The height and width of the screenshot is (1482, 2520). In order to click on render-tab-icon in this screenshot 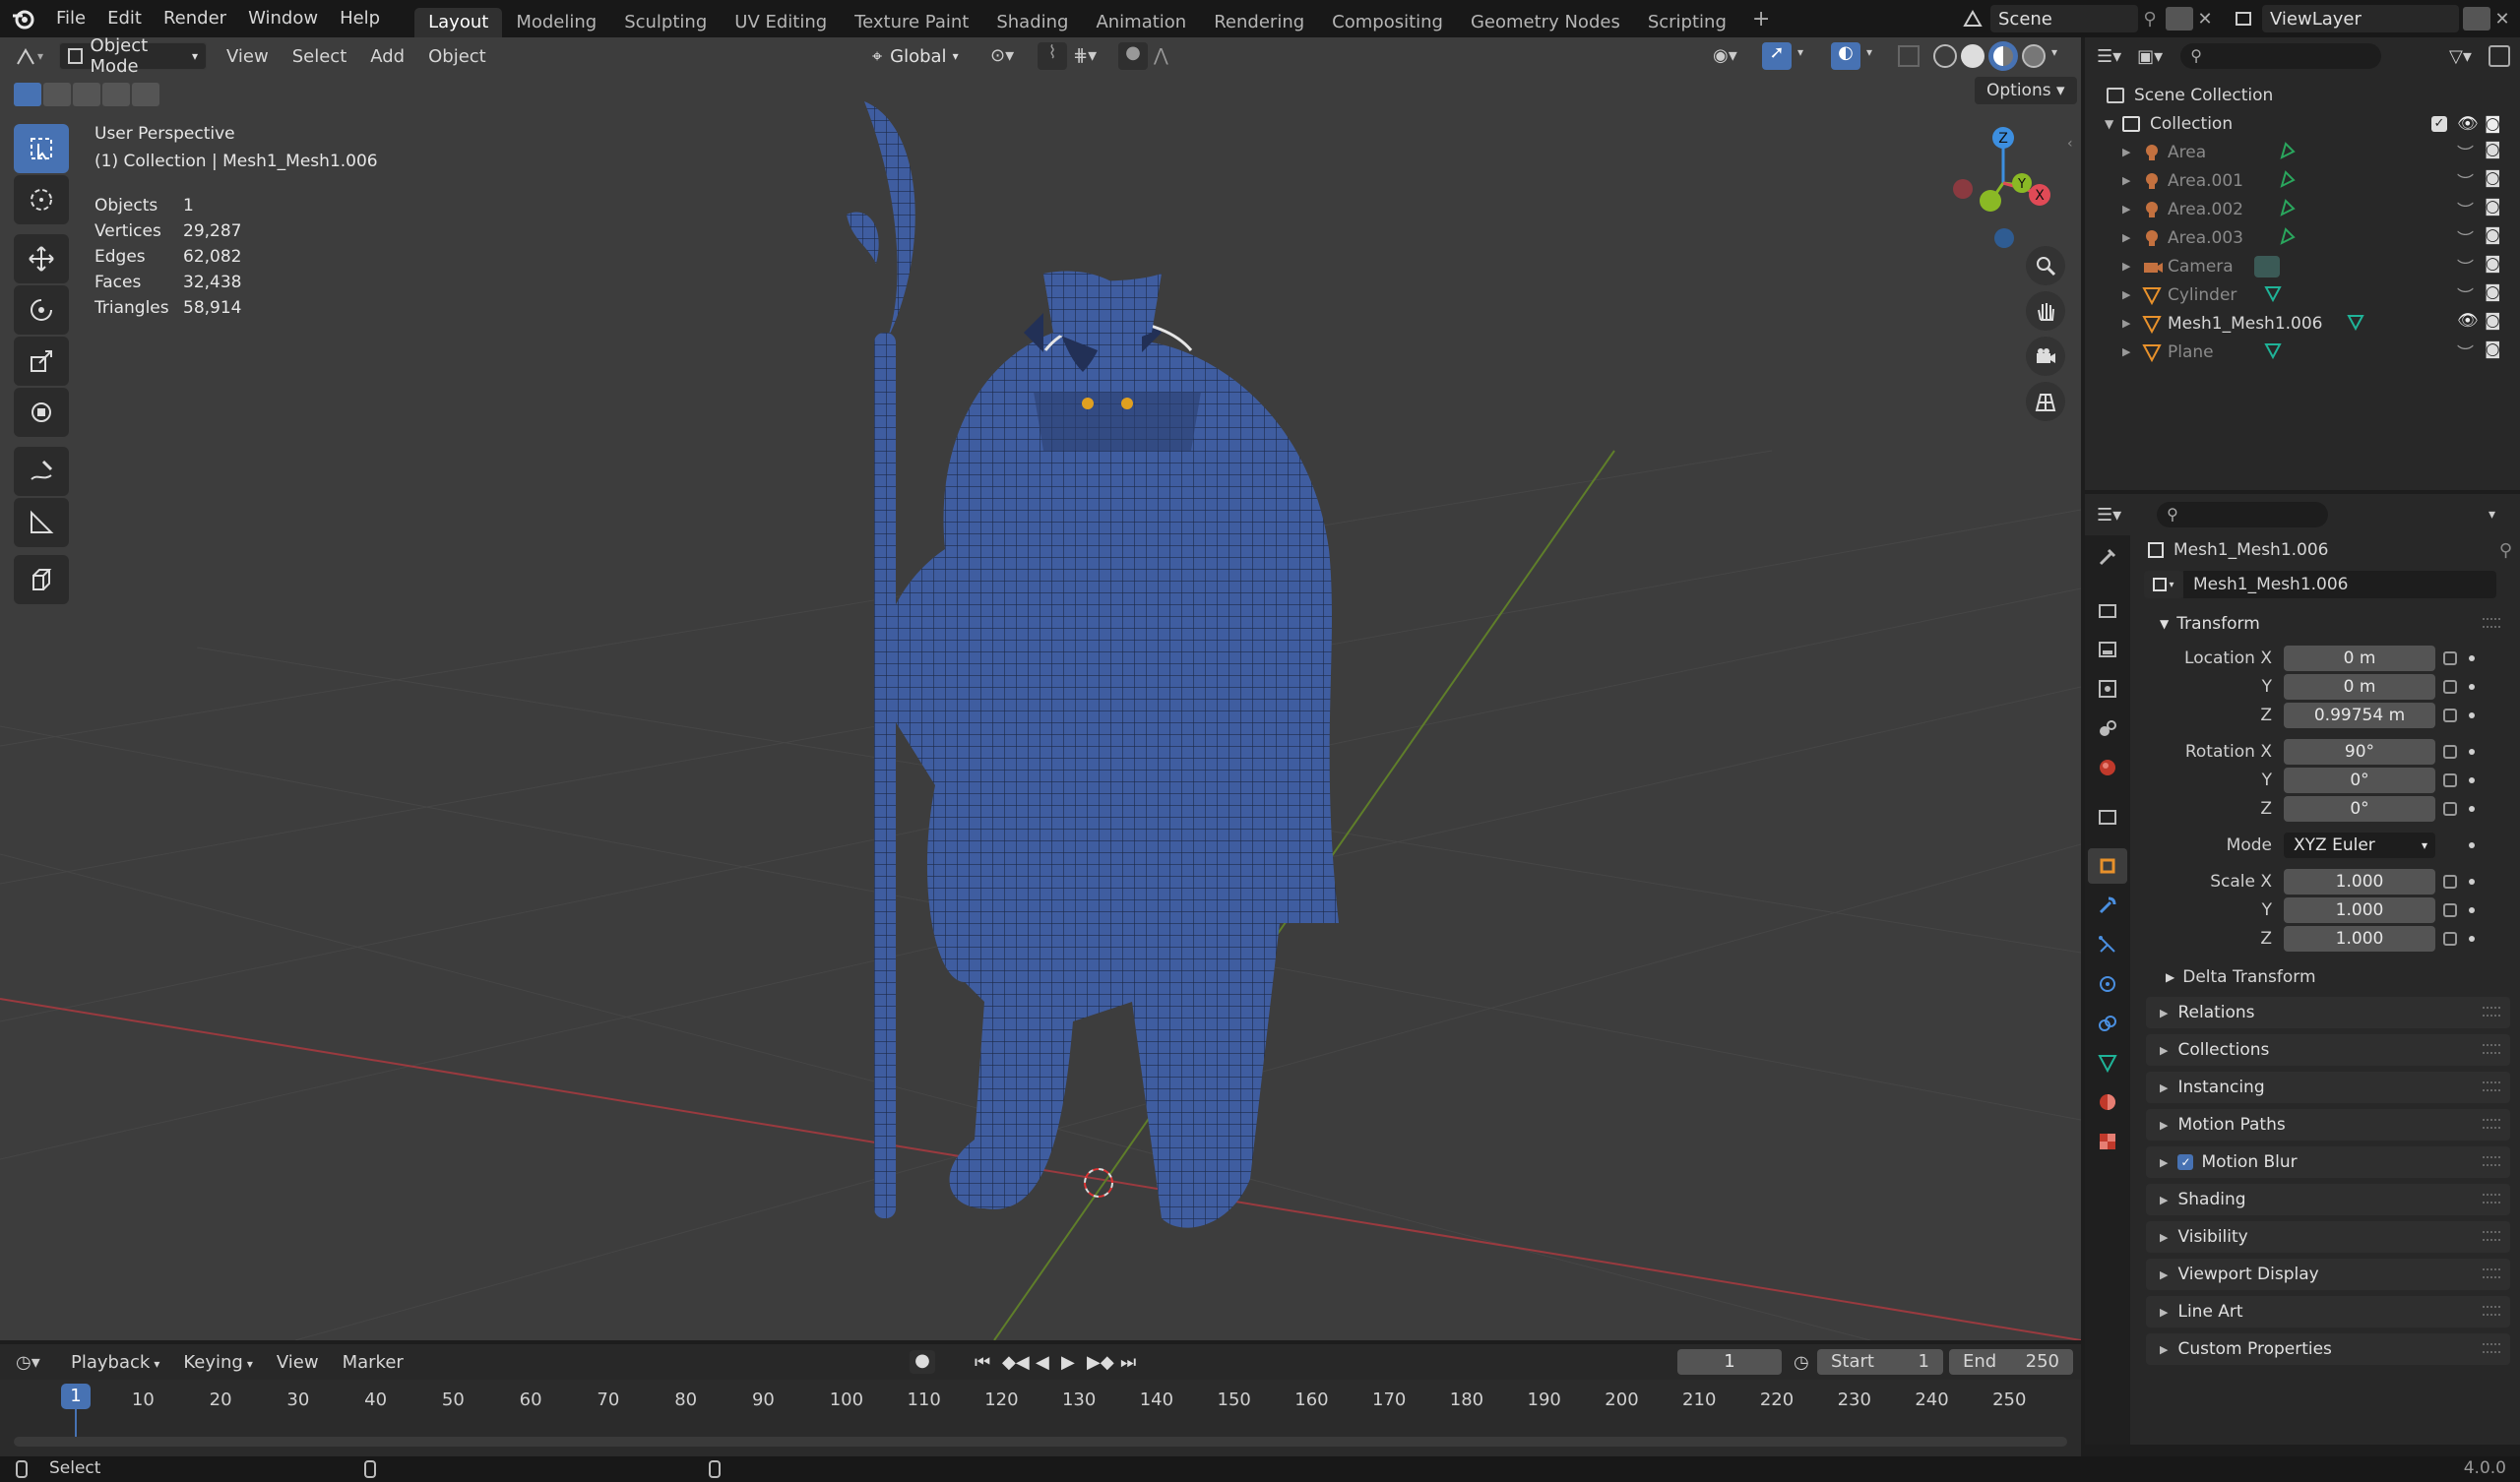, I will do `click(2107, 610)`.